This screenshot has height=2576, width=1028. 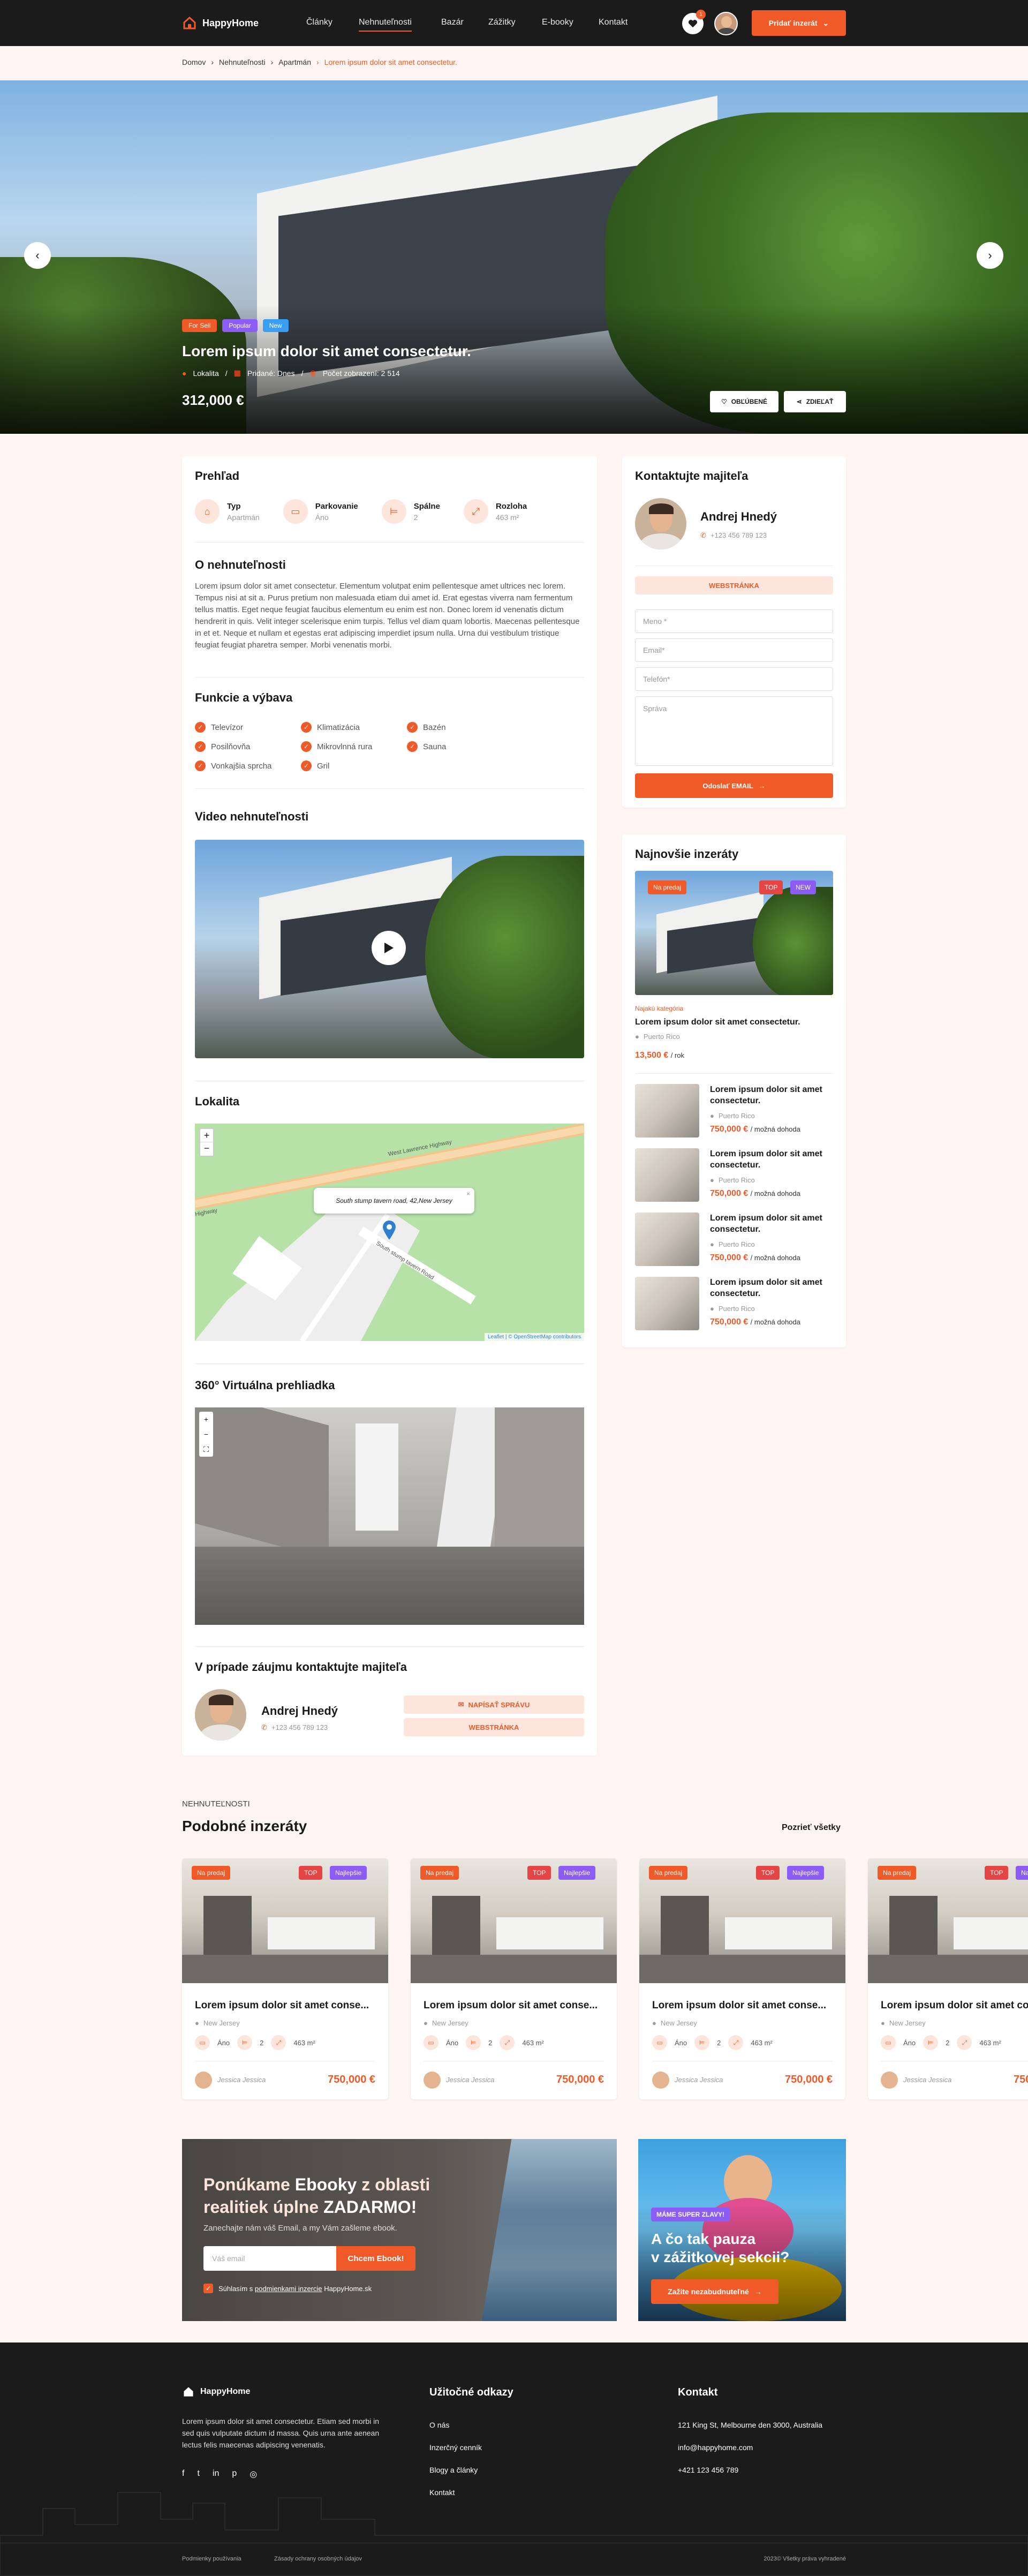 What do you see at coordinates (242, 62) in the screenshot?
I see `crumb-realestate: Nehnuteľnosti` at bounding box center [242, 62].